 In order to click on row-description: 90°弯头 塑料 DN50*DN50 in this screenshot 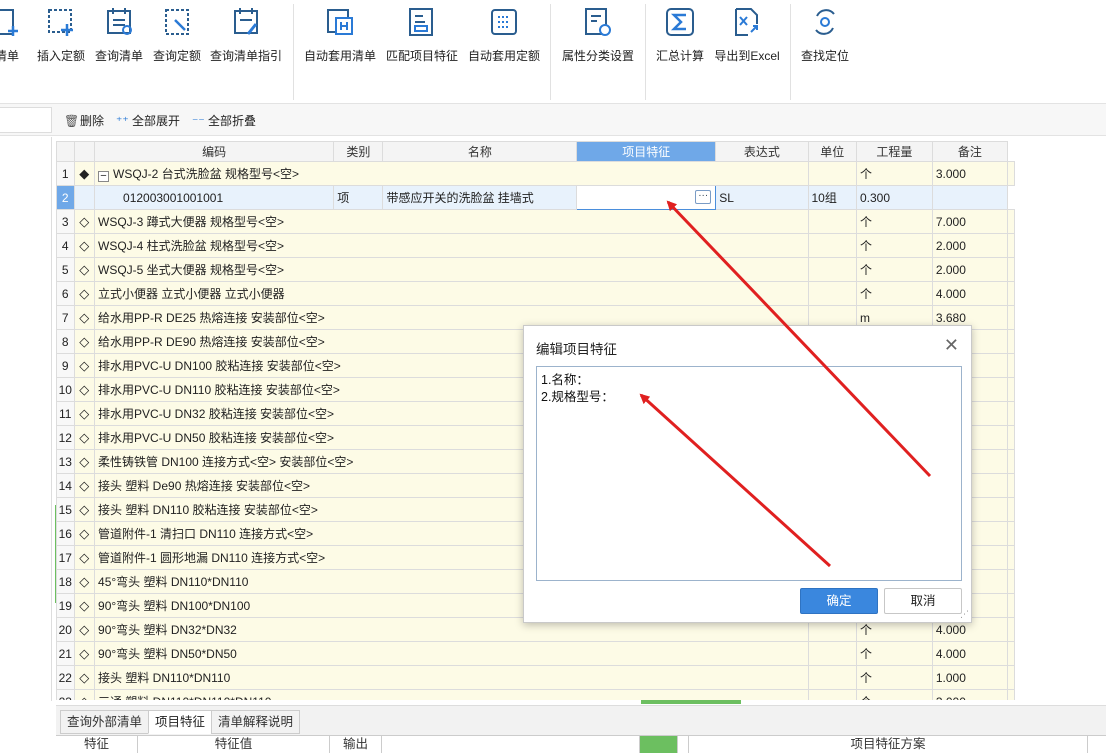, I will do `click(451, 653)`.